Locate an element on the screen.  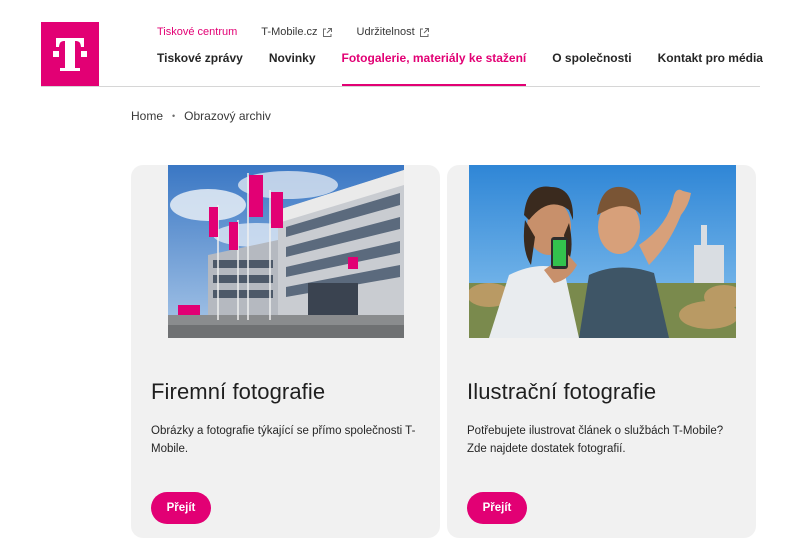
main-nav-media-contact: Kontakt pro média is located at coordinates (710, 68).